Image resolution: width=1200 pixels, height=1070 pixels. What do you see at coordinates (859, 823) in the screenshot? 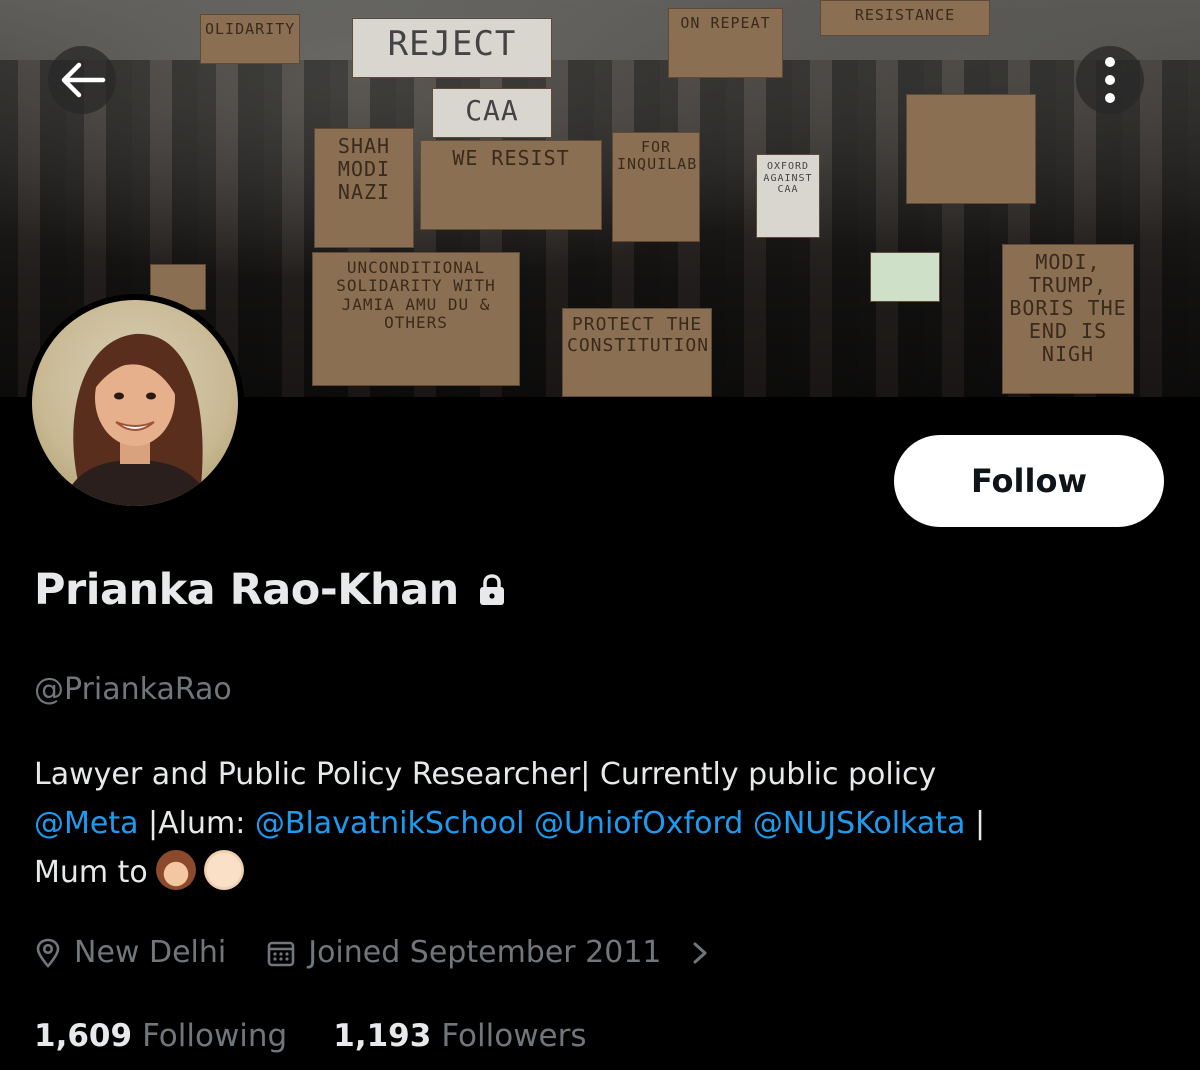
I see `mention-nujskolkata-link: @NUJSKolkata` at bounding box center [859, 823].